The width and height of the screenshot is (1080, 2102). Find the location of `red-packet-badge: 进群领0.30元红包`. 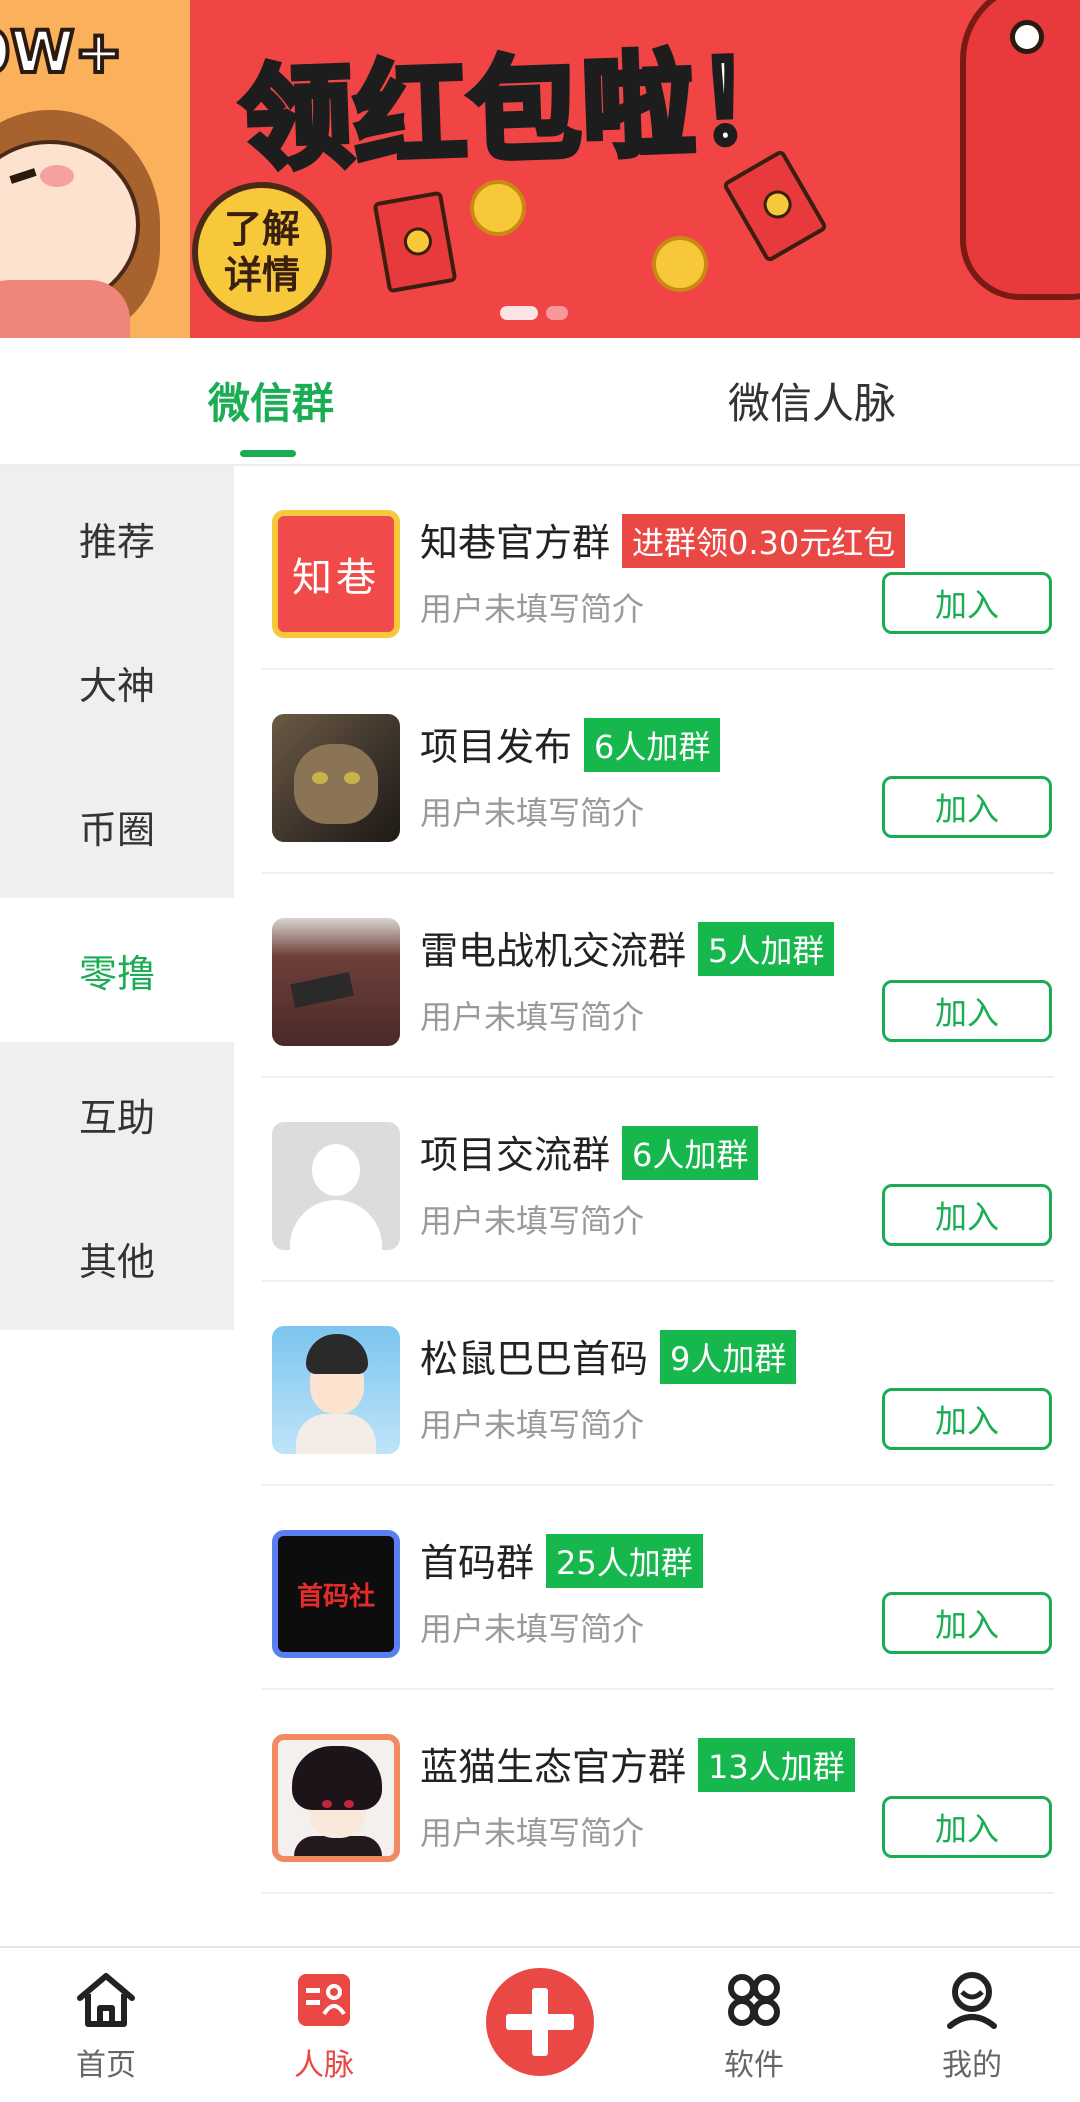

red-packet-badge: 进群领0.30元红包 is located at coordinates (764, 541).